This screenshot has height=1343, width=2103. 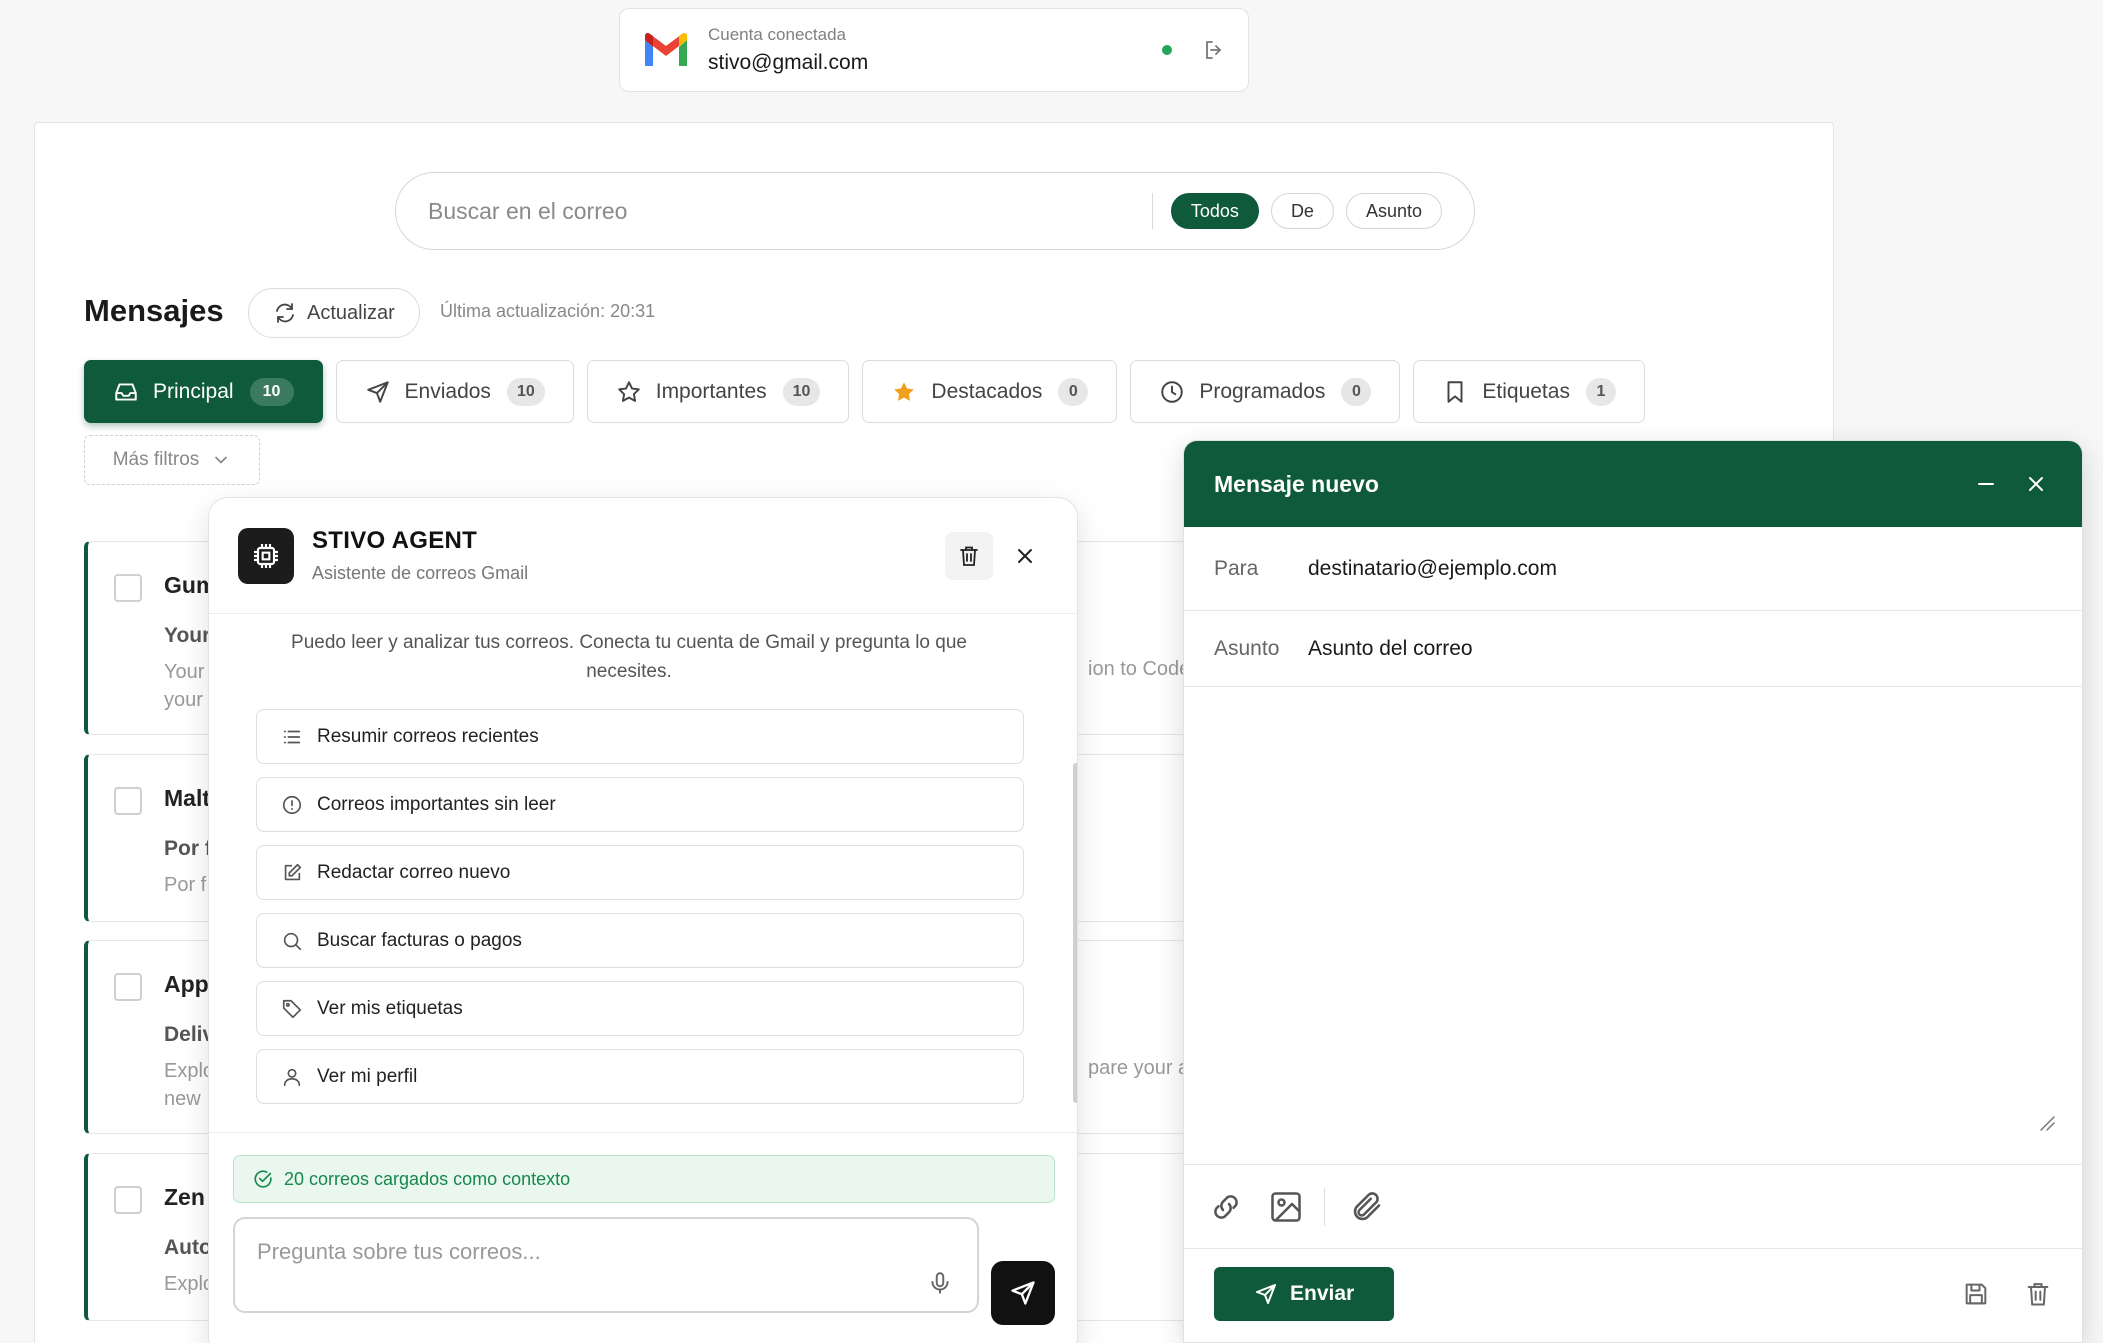 I want to click on refresh-button: Actualizar, so click(x=334, y=313).